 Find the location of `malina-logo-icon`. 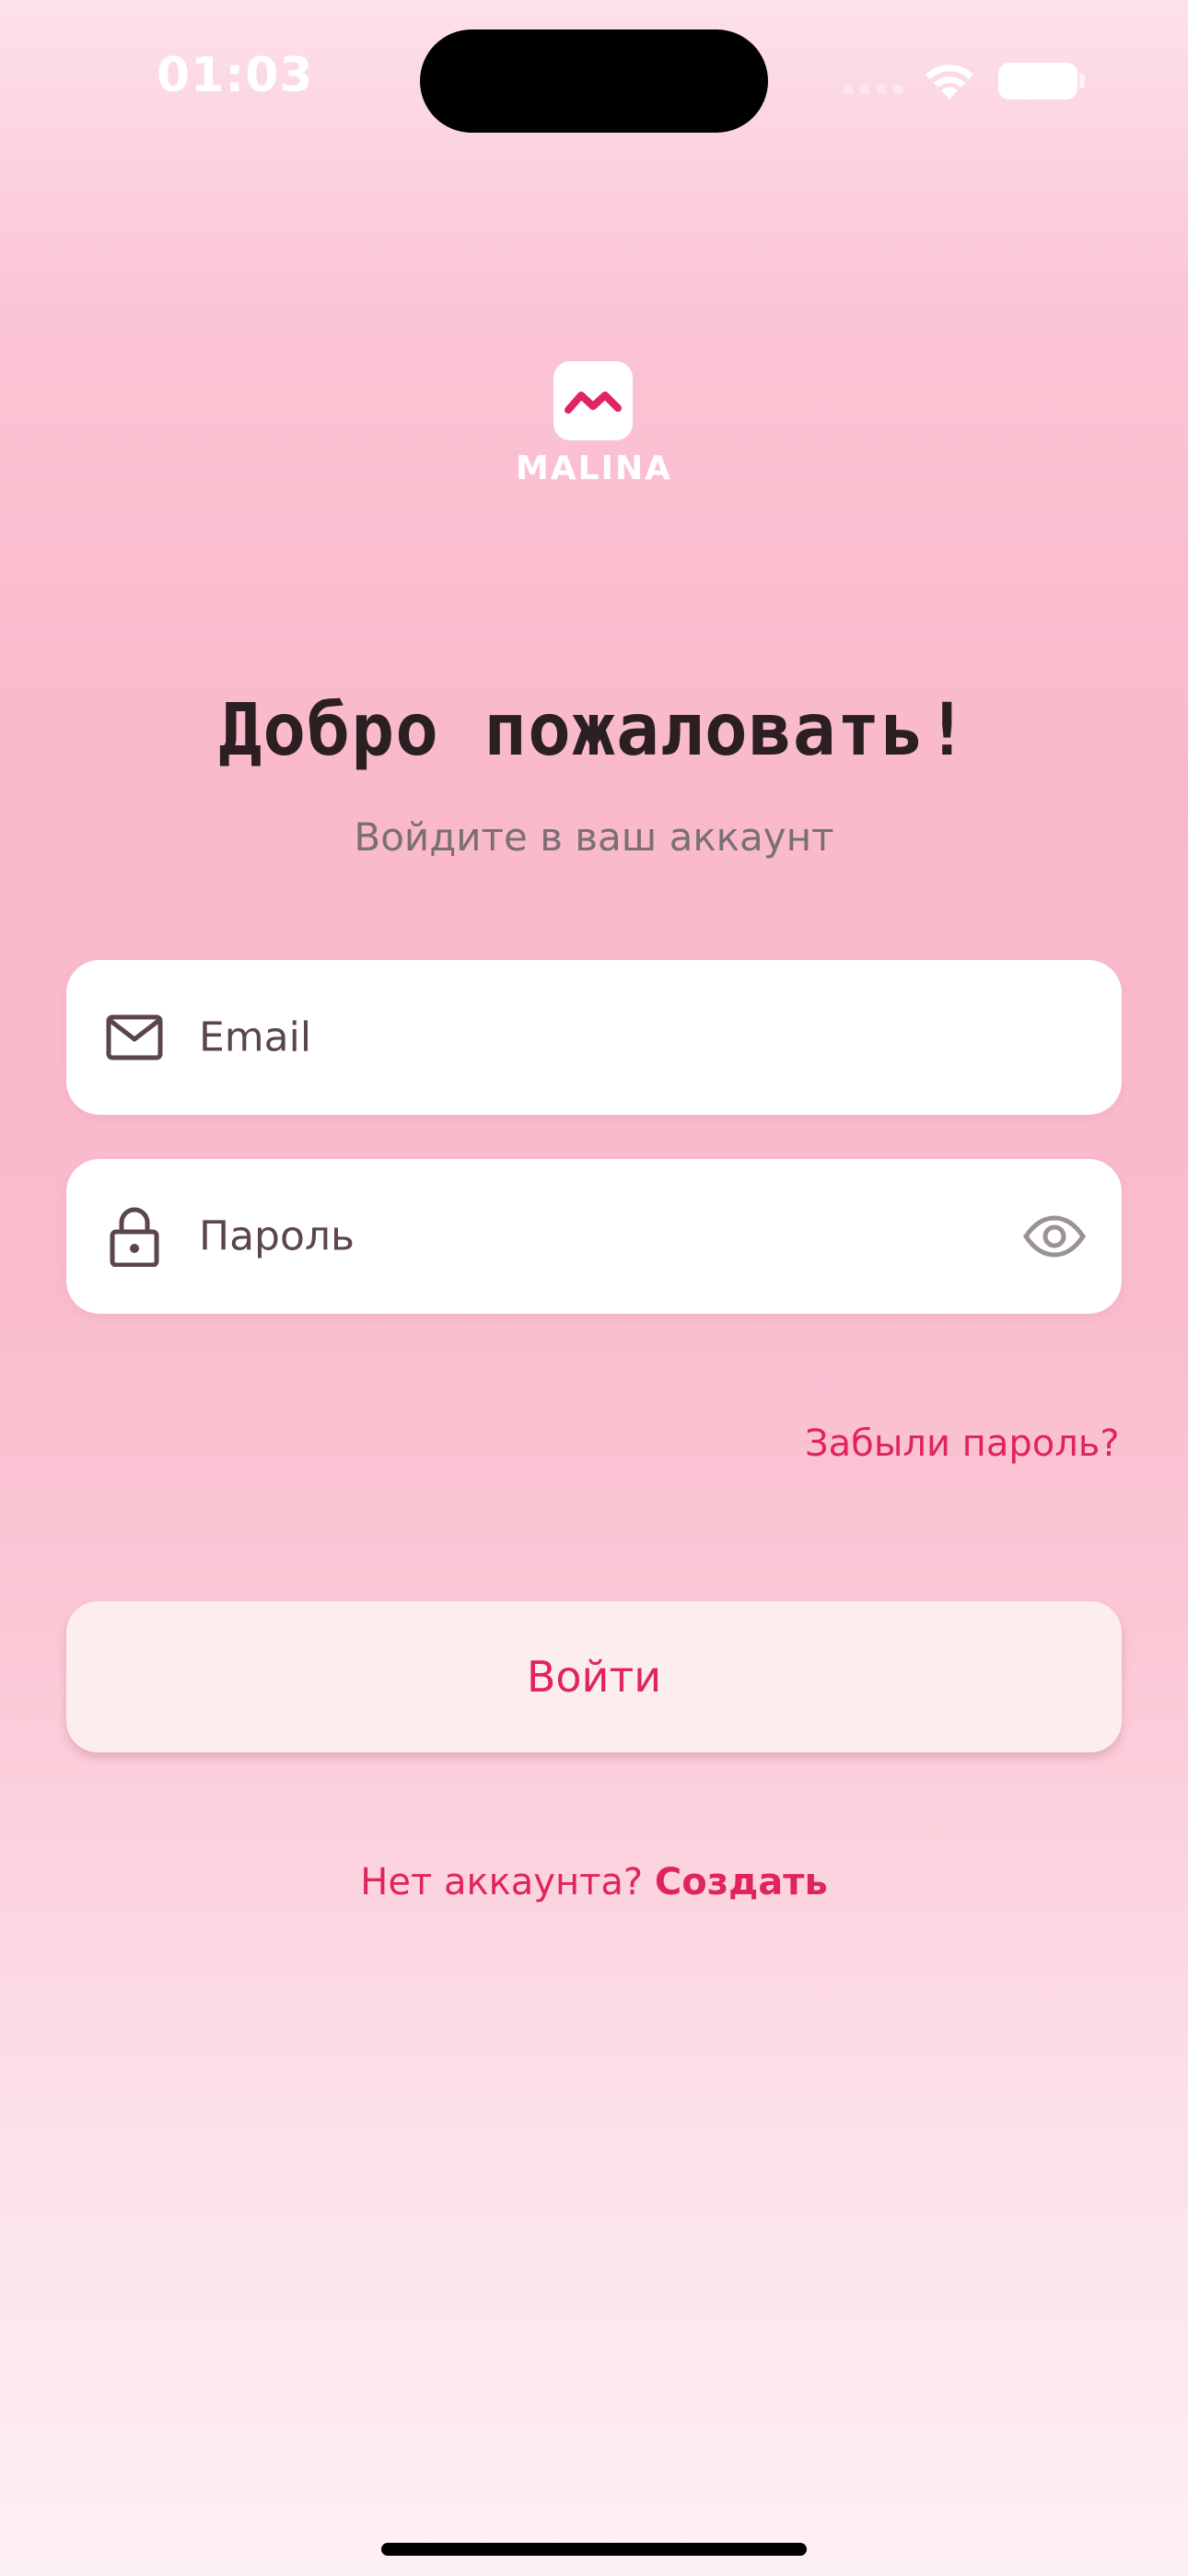

malina-logo-icon is located at coordinates (593, 400).